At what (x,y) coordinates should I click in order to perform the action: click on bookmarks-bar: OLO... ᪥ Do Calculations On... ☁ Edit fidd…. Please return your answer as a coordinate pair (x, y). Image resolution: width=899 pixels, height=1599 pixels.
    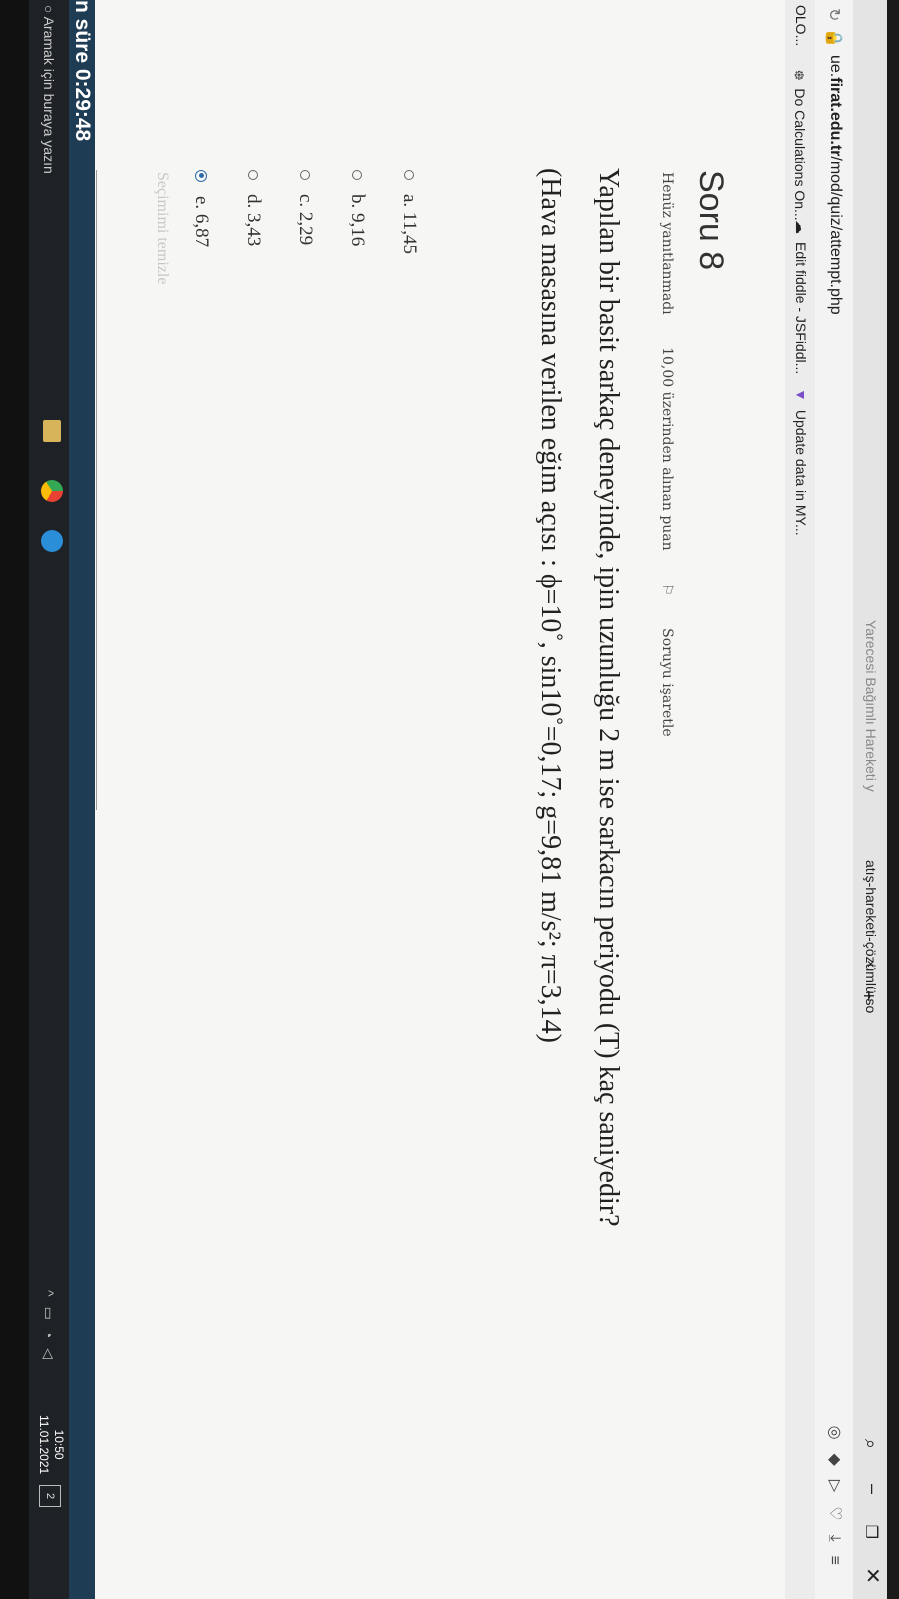
    Looking at the image, I should click on (799, 799).